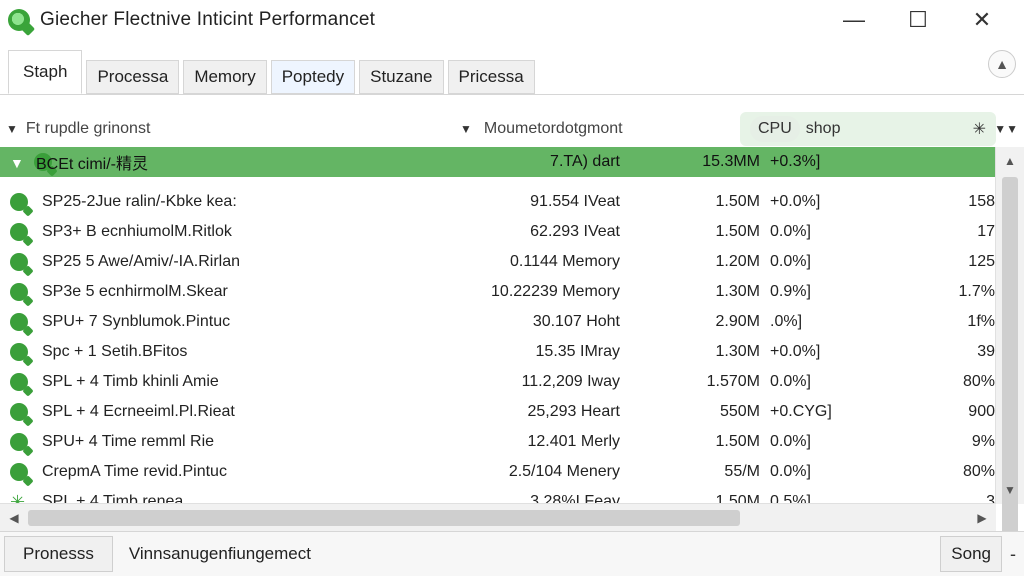 This screenshot has height=576, width=1024. I want to click on process-val: 11.2,209 Iway, so click(570, 381).